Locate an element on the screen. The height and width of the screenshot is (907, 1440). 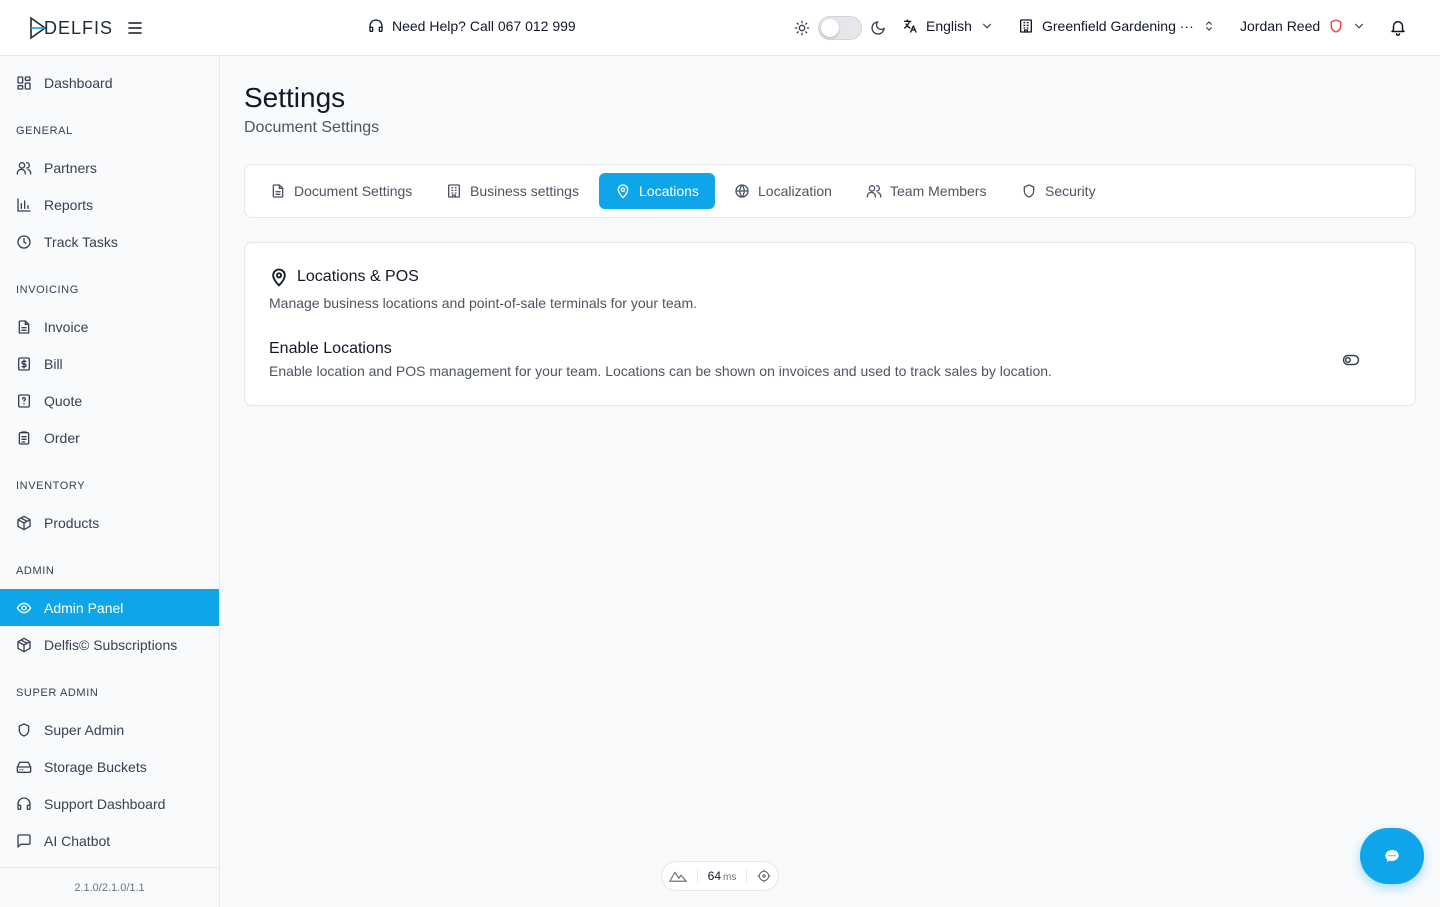
sidebar-item-support-dashboard: Support Dashboard is located at coordinates (109, 803).